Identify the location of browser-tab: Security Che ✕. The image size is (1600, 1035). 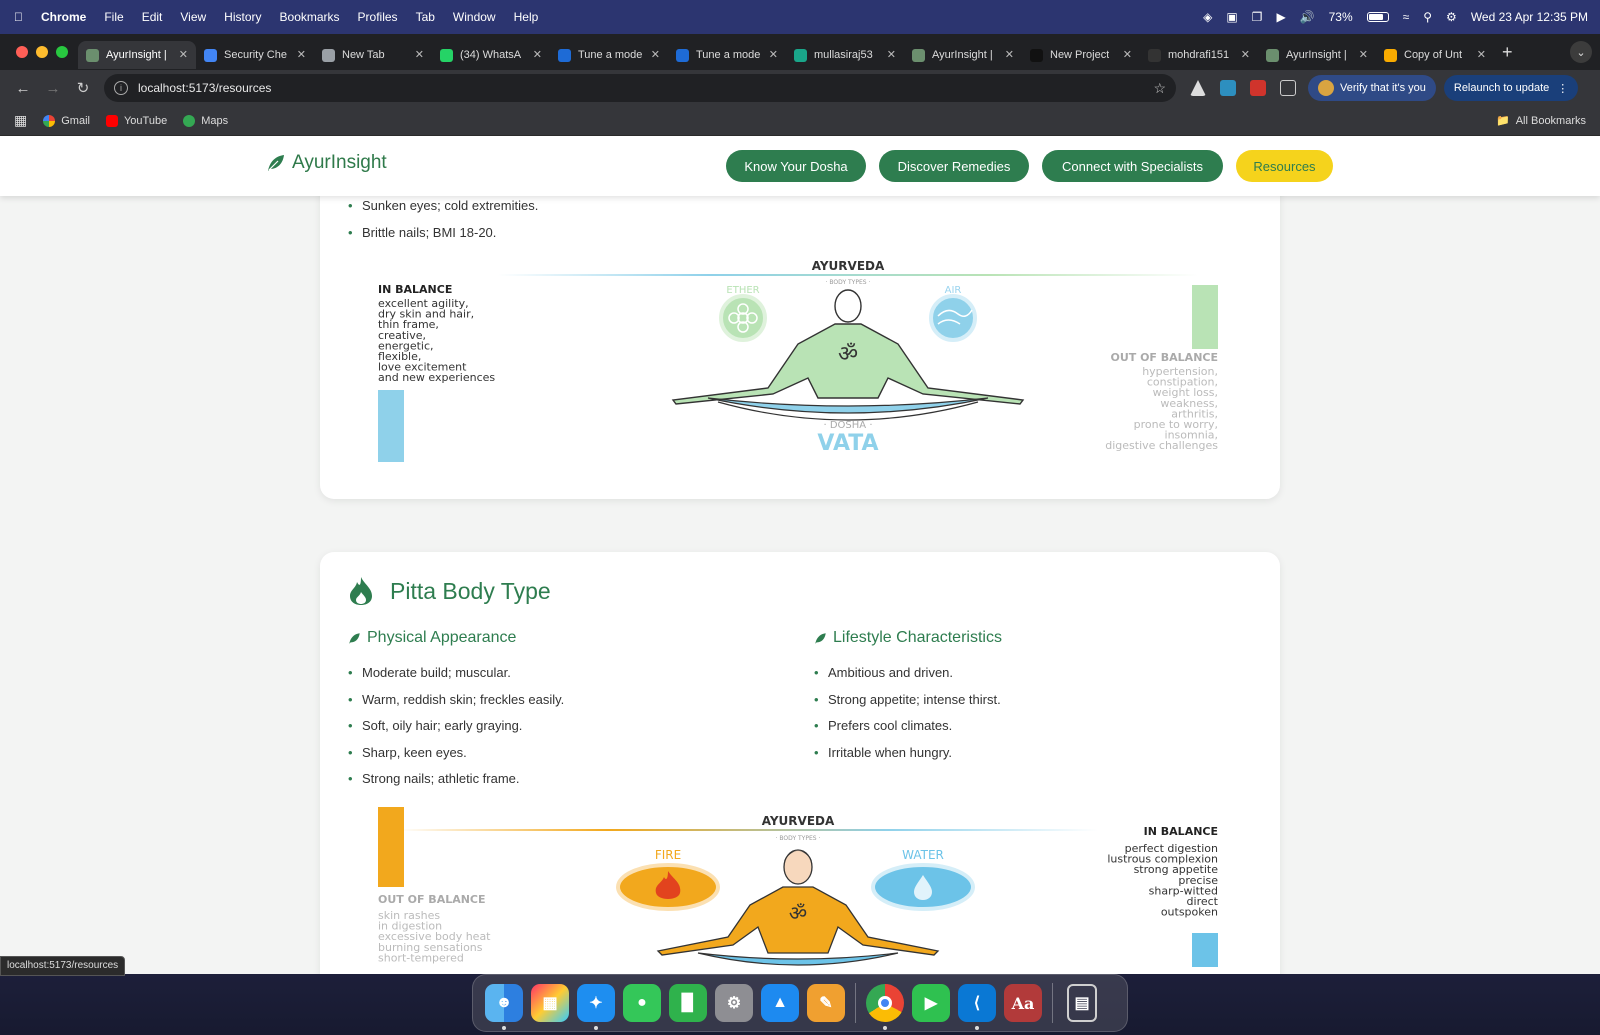
(255, 55).